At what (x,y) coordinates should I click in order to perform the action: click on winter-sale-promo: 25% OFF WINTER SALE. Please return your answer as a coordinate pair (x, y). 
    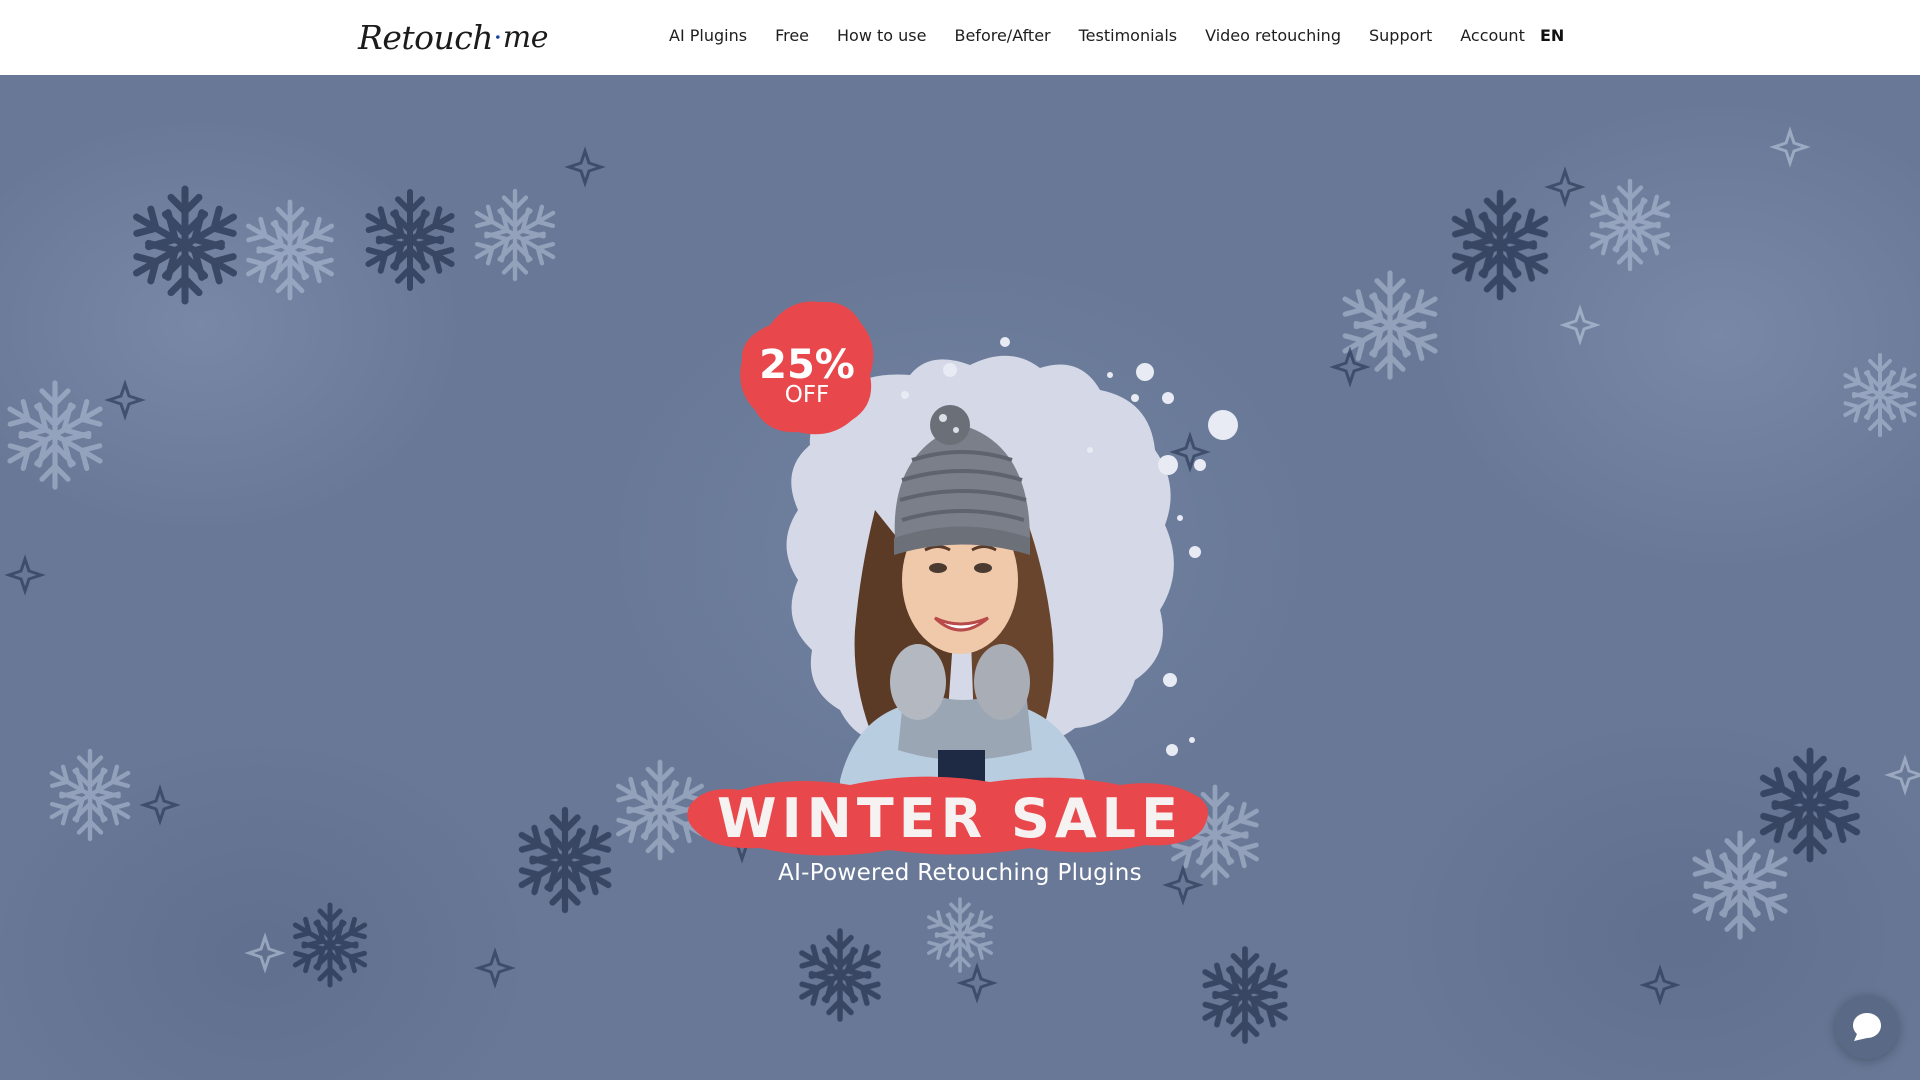
    Looking at the image, I should click on (962, 578).